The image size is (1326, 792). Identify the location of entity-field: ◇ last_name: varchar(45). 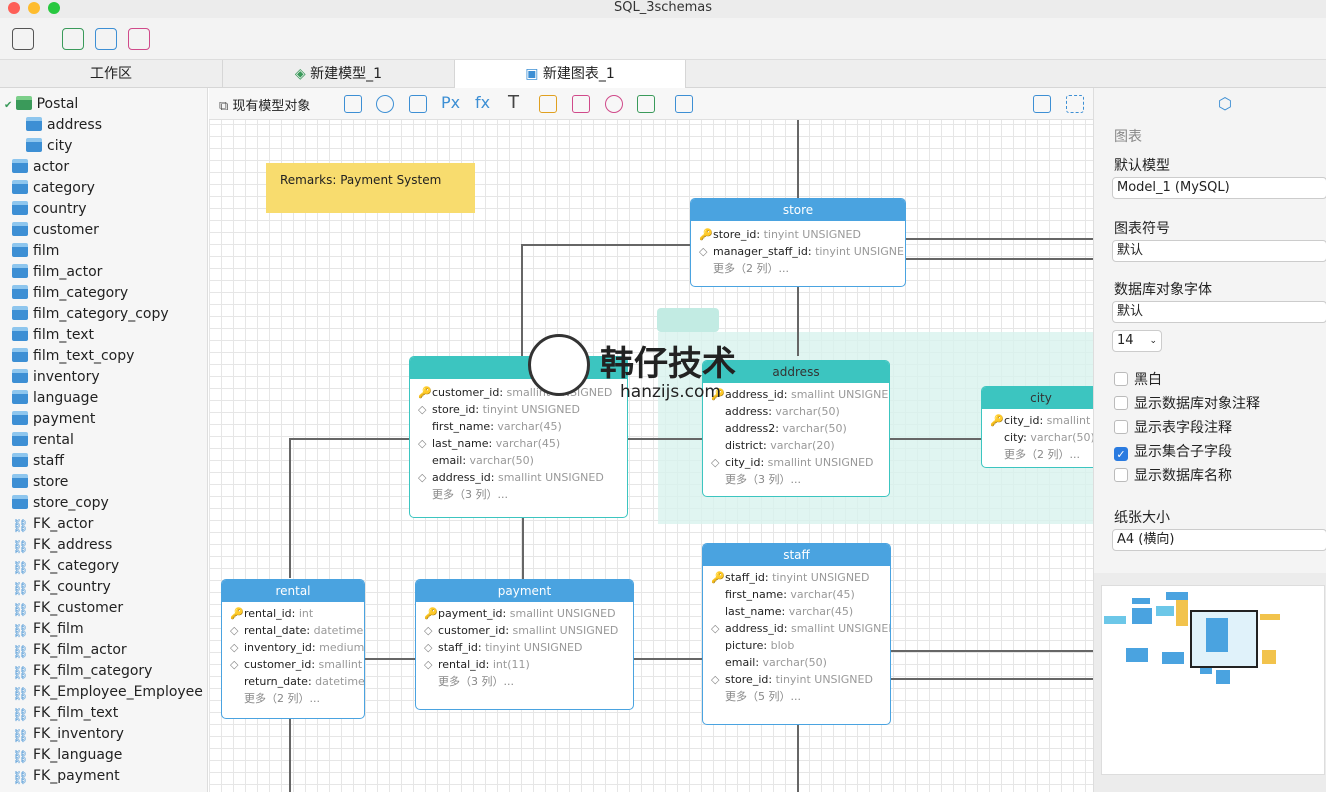
(518, 443).